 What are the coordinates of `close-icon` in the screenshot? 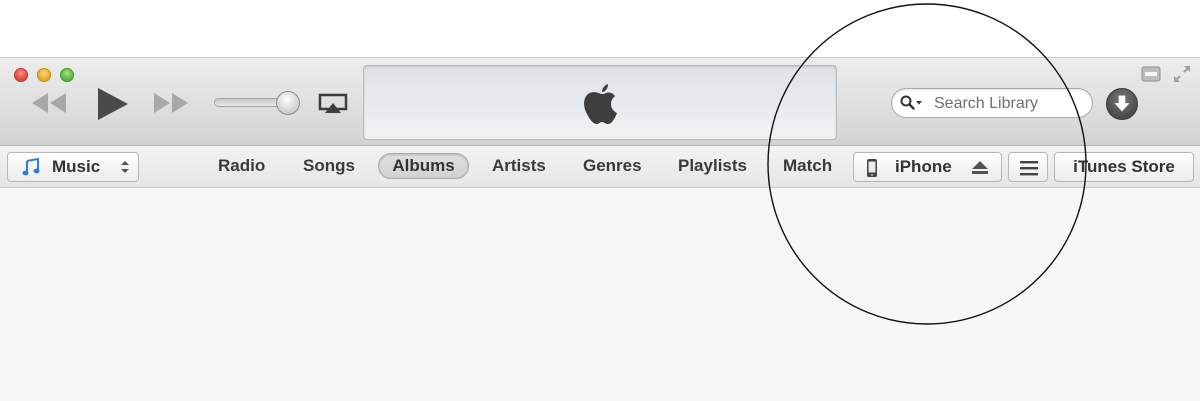 It's located at (21, 75).